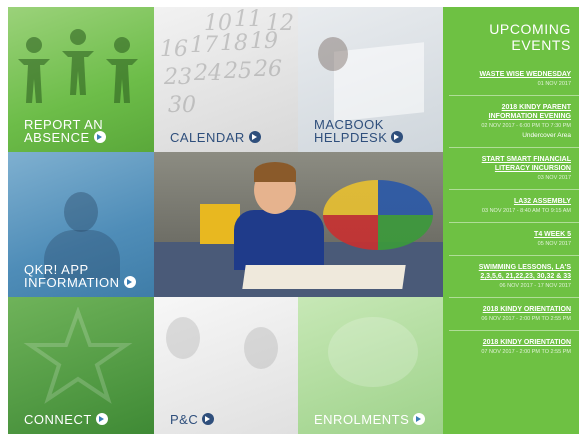 The width and height of the screenshot is (579, 434). Describe the element at coordinates (234, 43) in the screenshot. I see `calendar-number: 18` at that location.